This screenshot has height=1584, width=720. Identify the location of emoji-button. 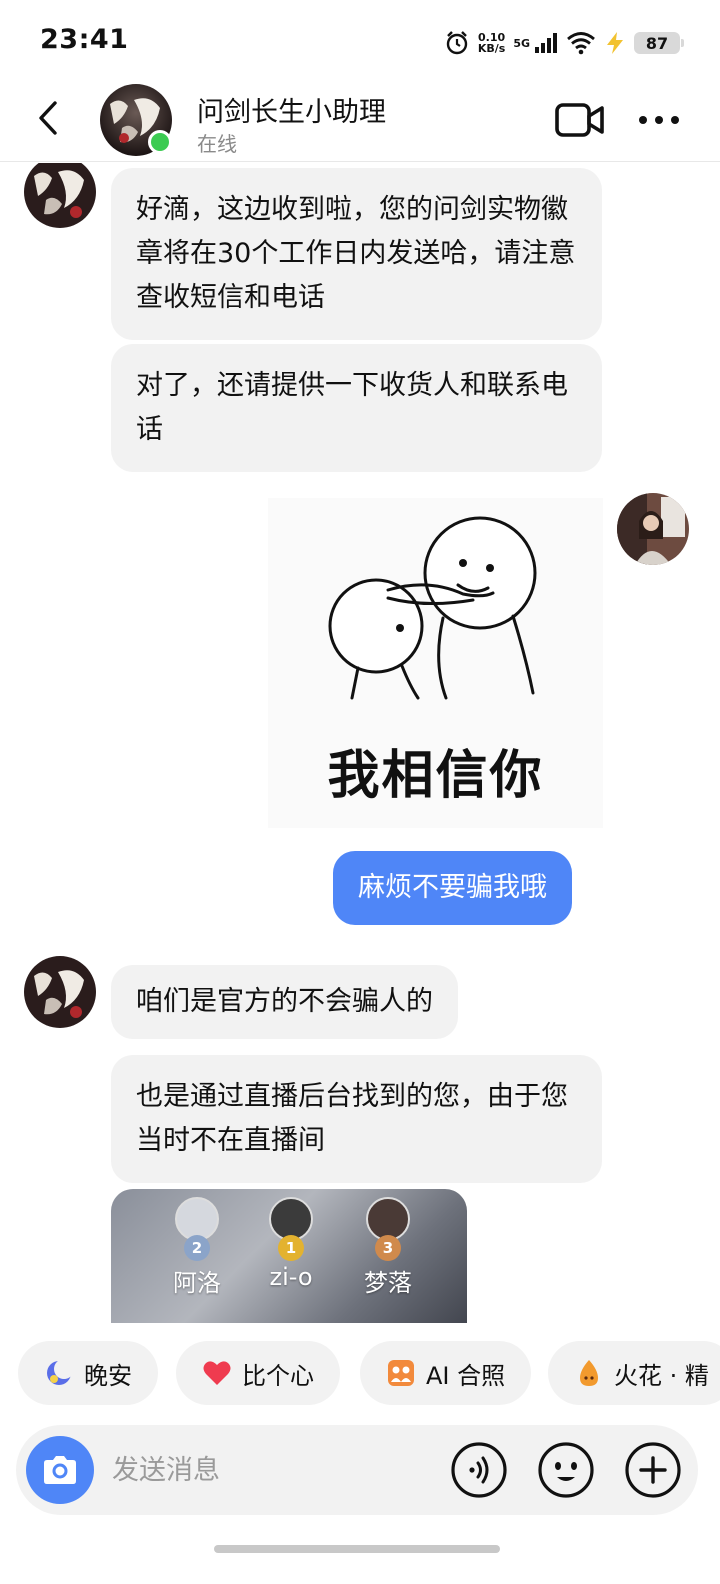
(566, 1470).